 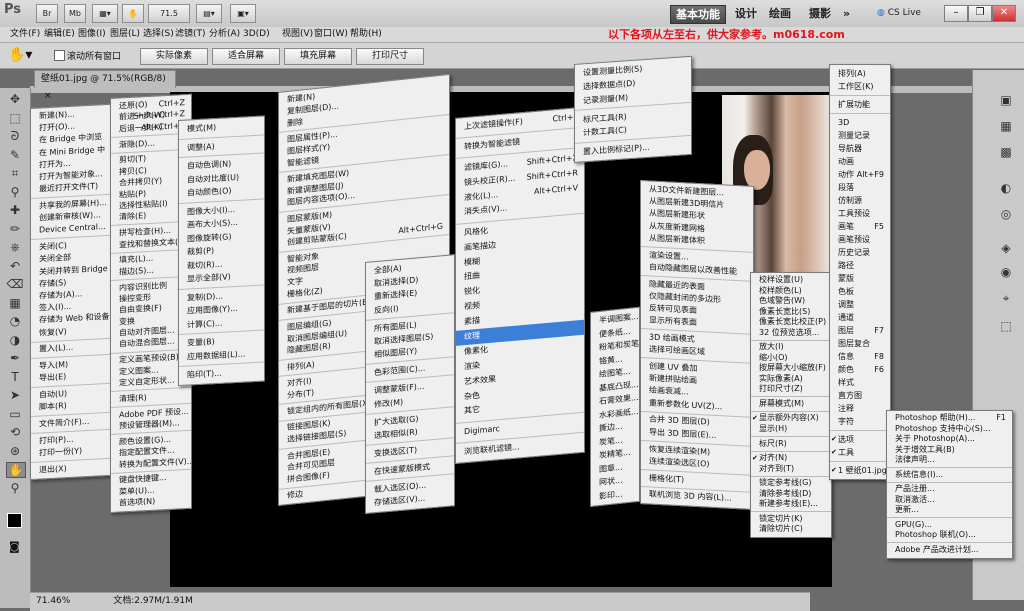 I want to click on view-menu-item: 色域警告(W), so click(x=791, y=301).